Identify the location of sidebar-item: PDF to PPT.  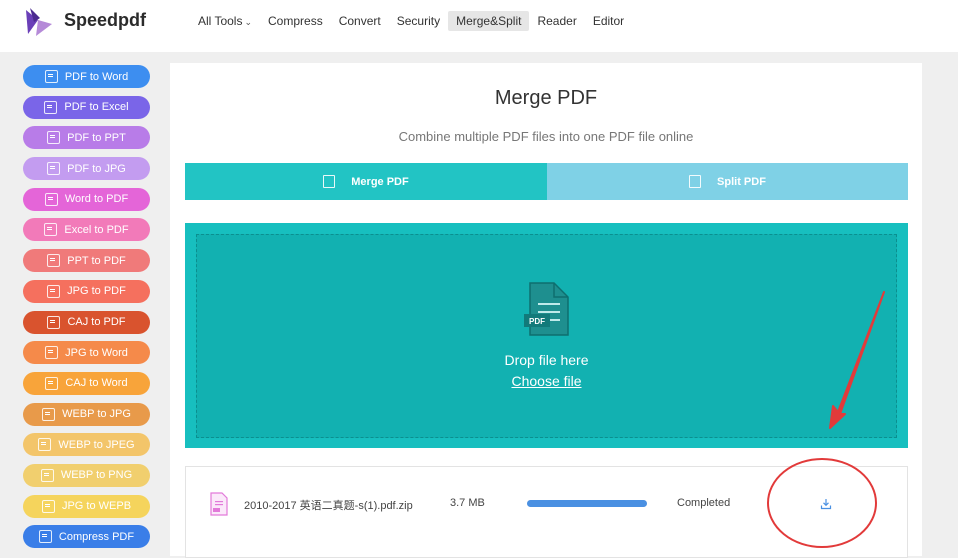
(86, 138).